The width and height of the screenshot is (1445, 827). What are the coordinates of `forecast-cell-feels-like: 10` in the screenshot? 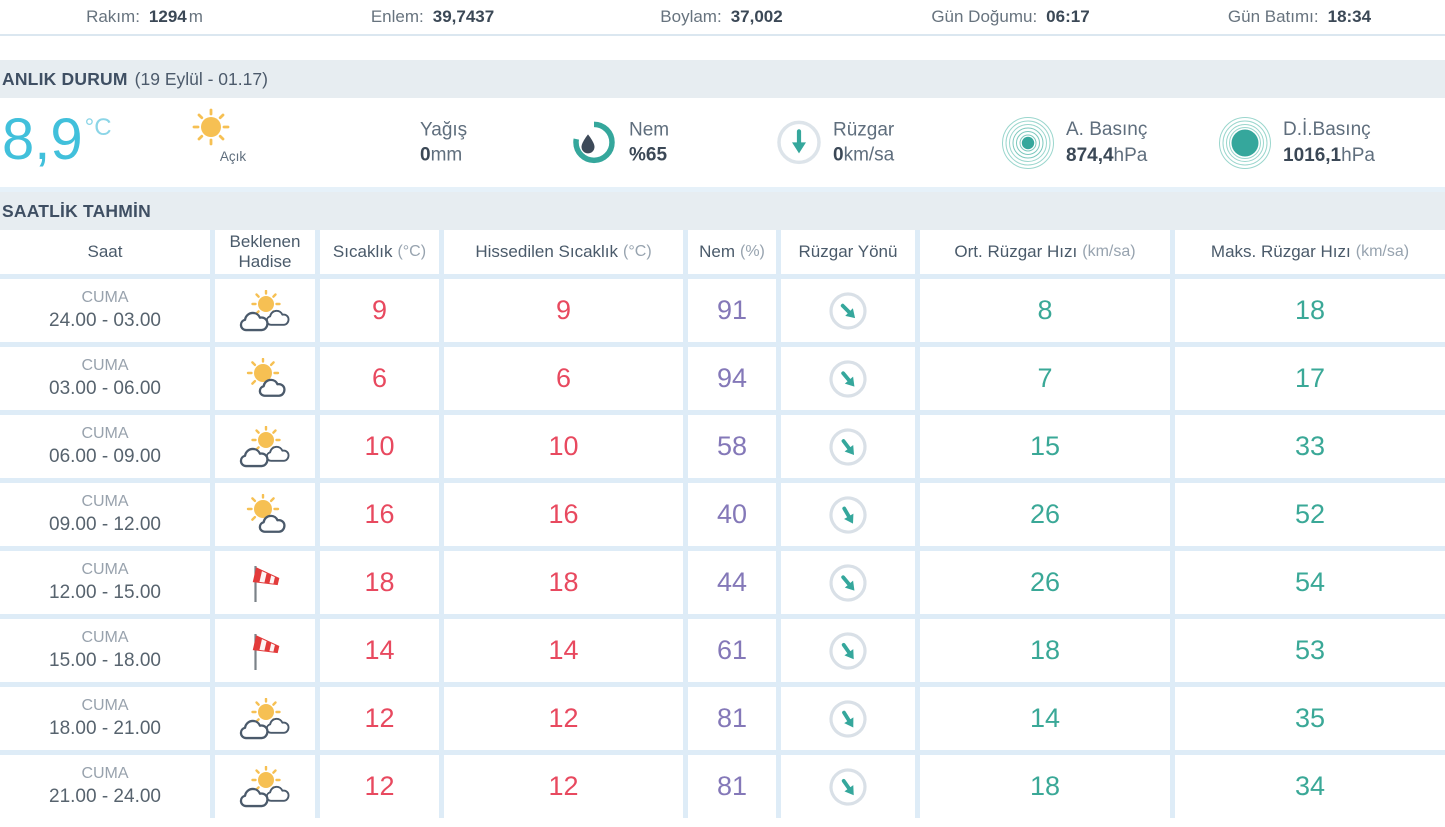 It's located at (563, 446).